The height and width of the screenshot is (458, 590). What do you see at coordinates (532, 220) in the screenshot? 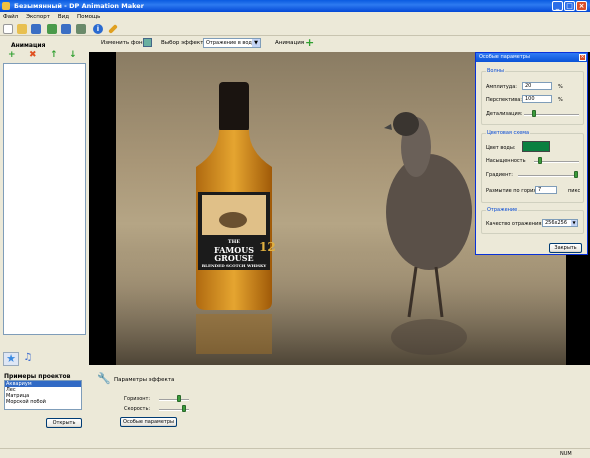
I see `reflection-group: Отражение Качество отражения: 256x256 ▼` at bounding box center [532, 220].